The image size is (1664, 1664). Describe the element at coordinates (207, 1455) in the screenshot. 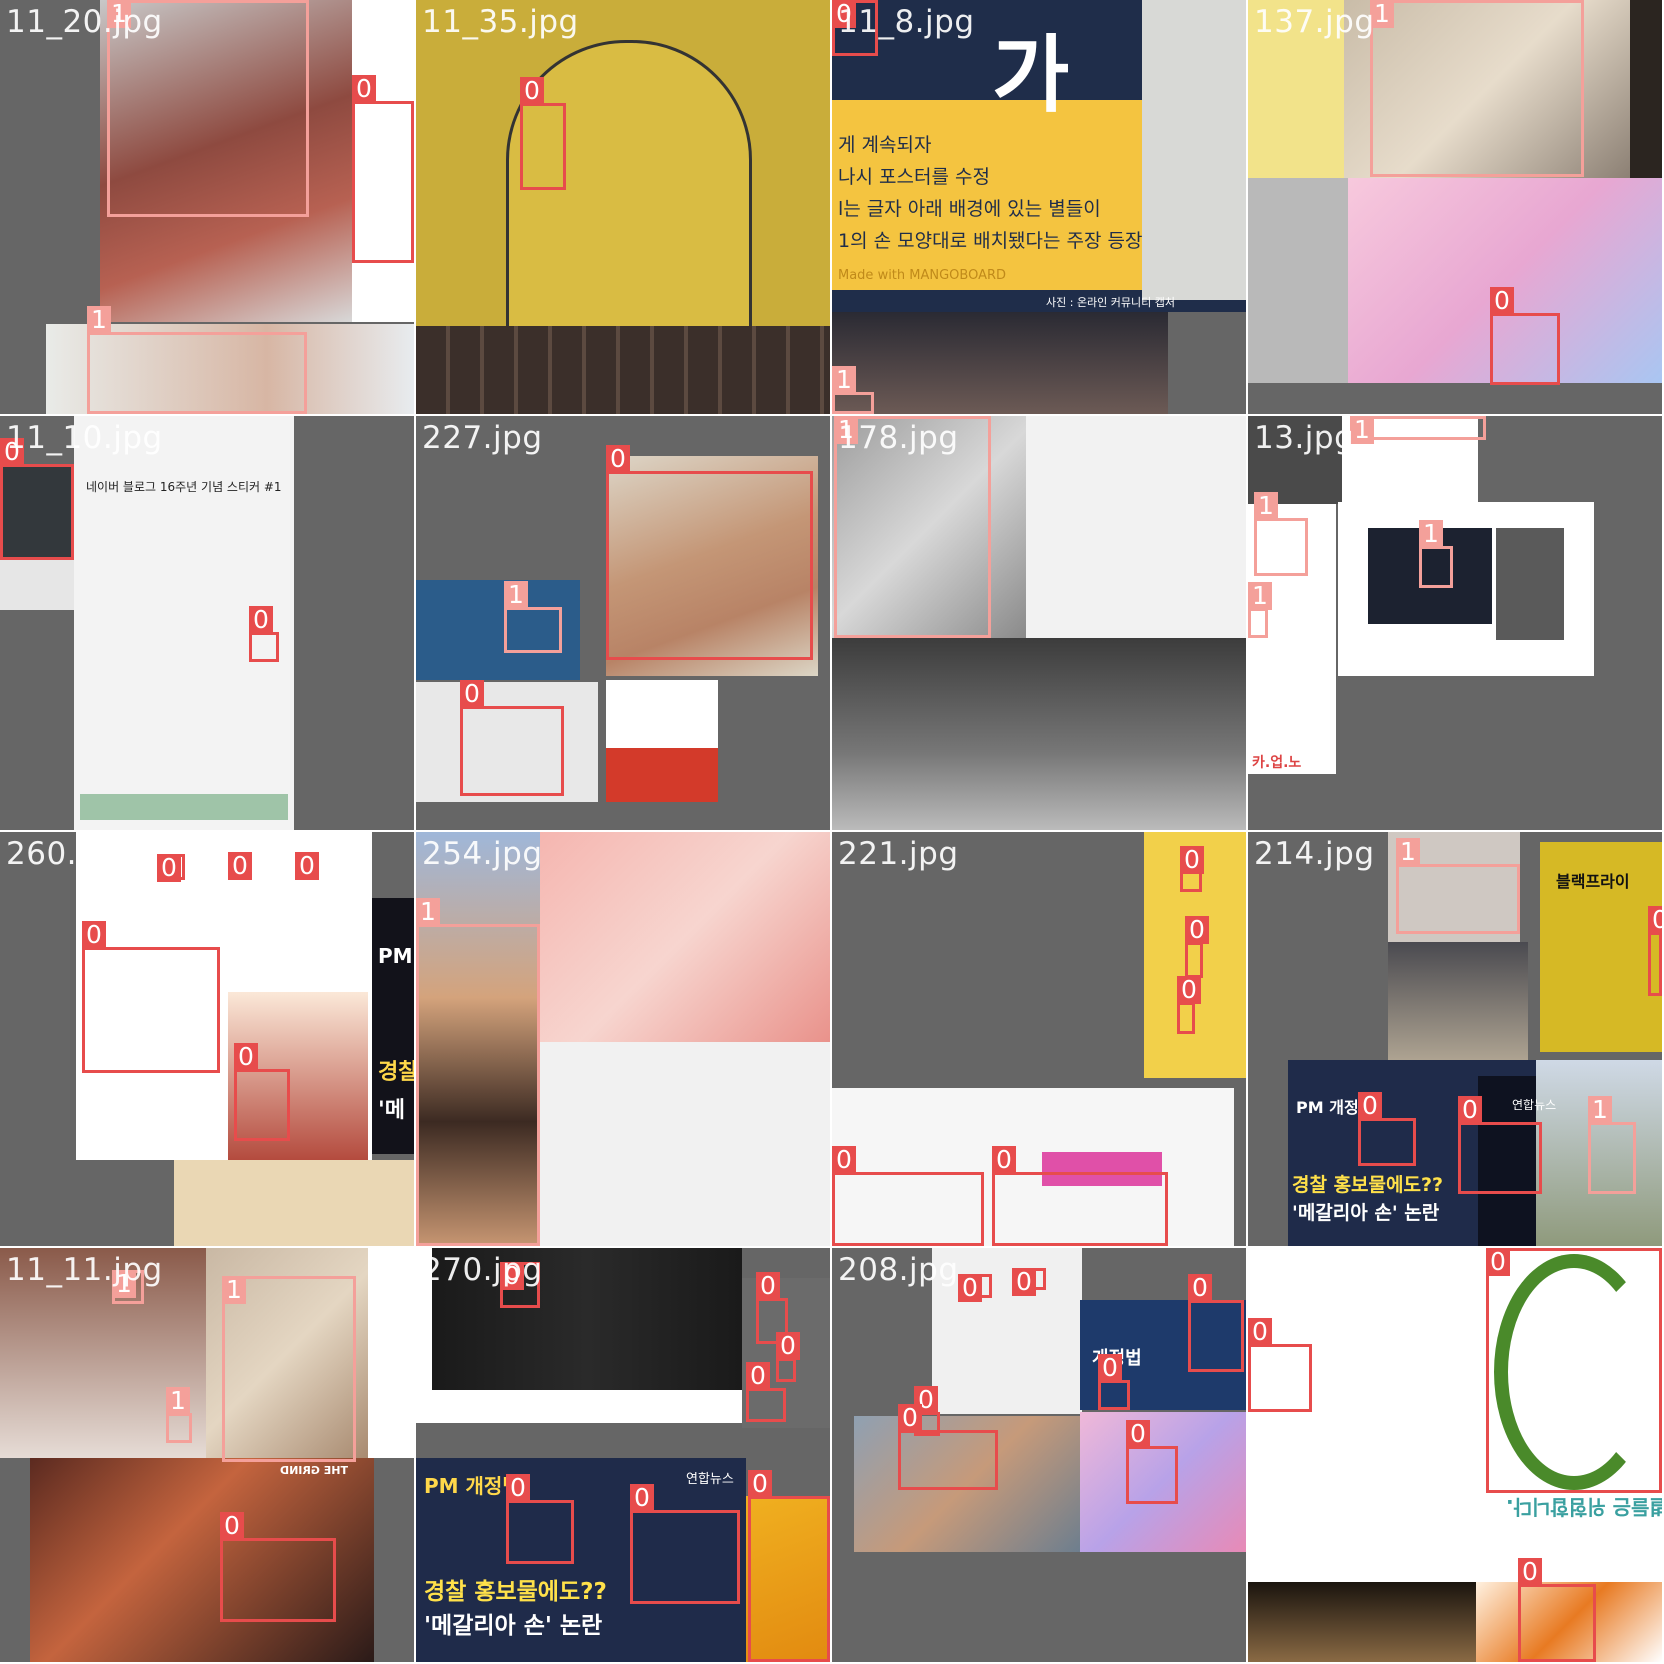

I see `tile-13: THE GRIND 11_11.jpg 1110` at that location.